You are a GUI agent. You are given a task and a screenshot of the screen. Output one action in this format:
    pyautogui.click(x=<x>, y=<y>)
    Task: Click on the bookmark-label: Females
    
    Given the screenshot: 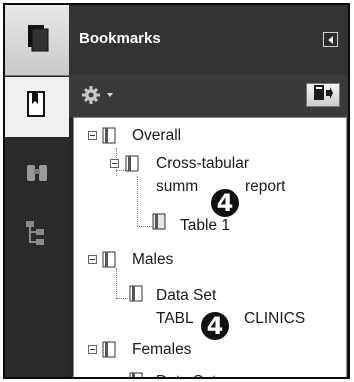 What is the action you would take?
    pyautogui.click(x=162, y=349)
    